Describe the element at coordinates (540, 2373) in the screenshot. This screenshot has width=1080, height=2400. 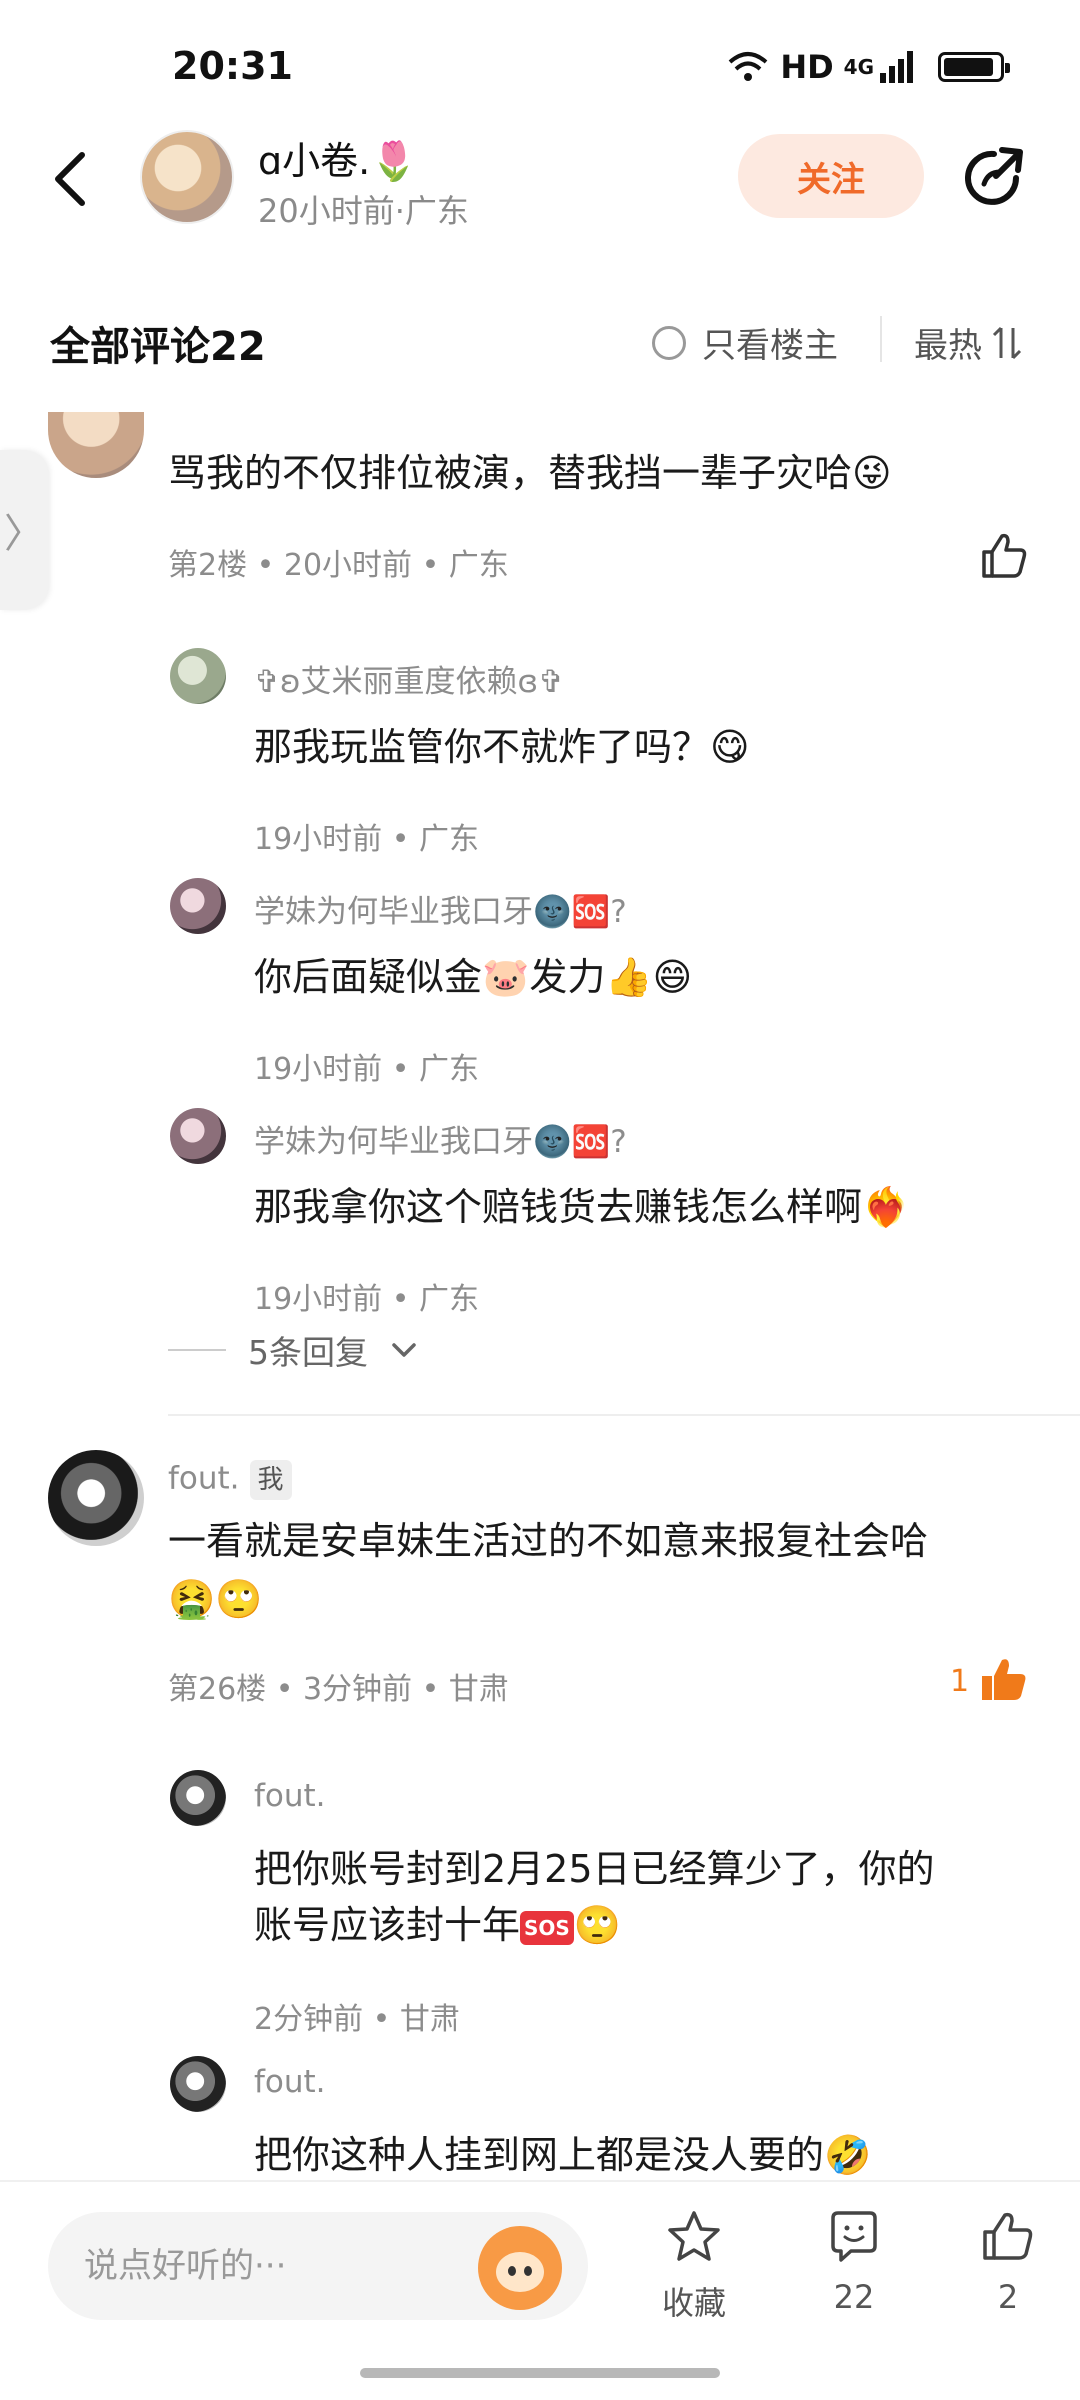
I see `home-indicator` at that location.